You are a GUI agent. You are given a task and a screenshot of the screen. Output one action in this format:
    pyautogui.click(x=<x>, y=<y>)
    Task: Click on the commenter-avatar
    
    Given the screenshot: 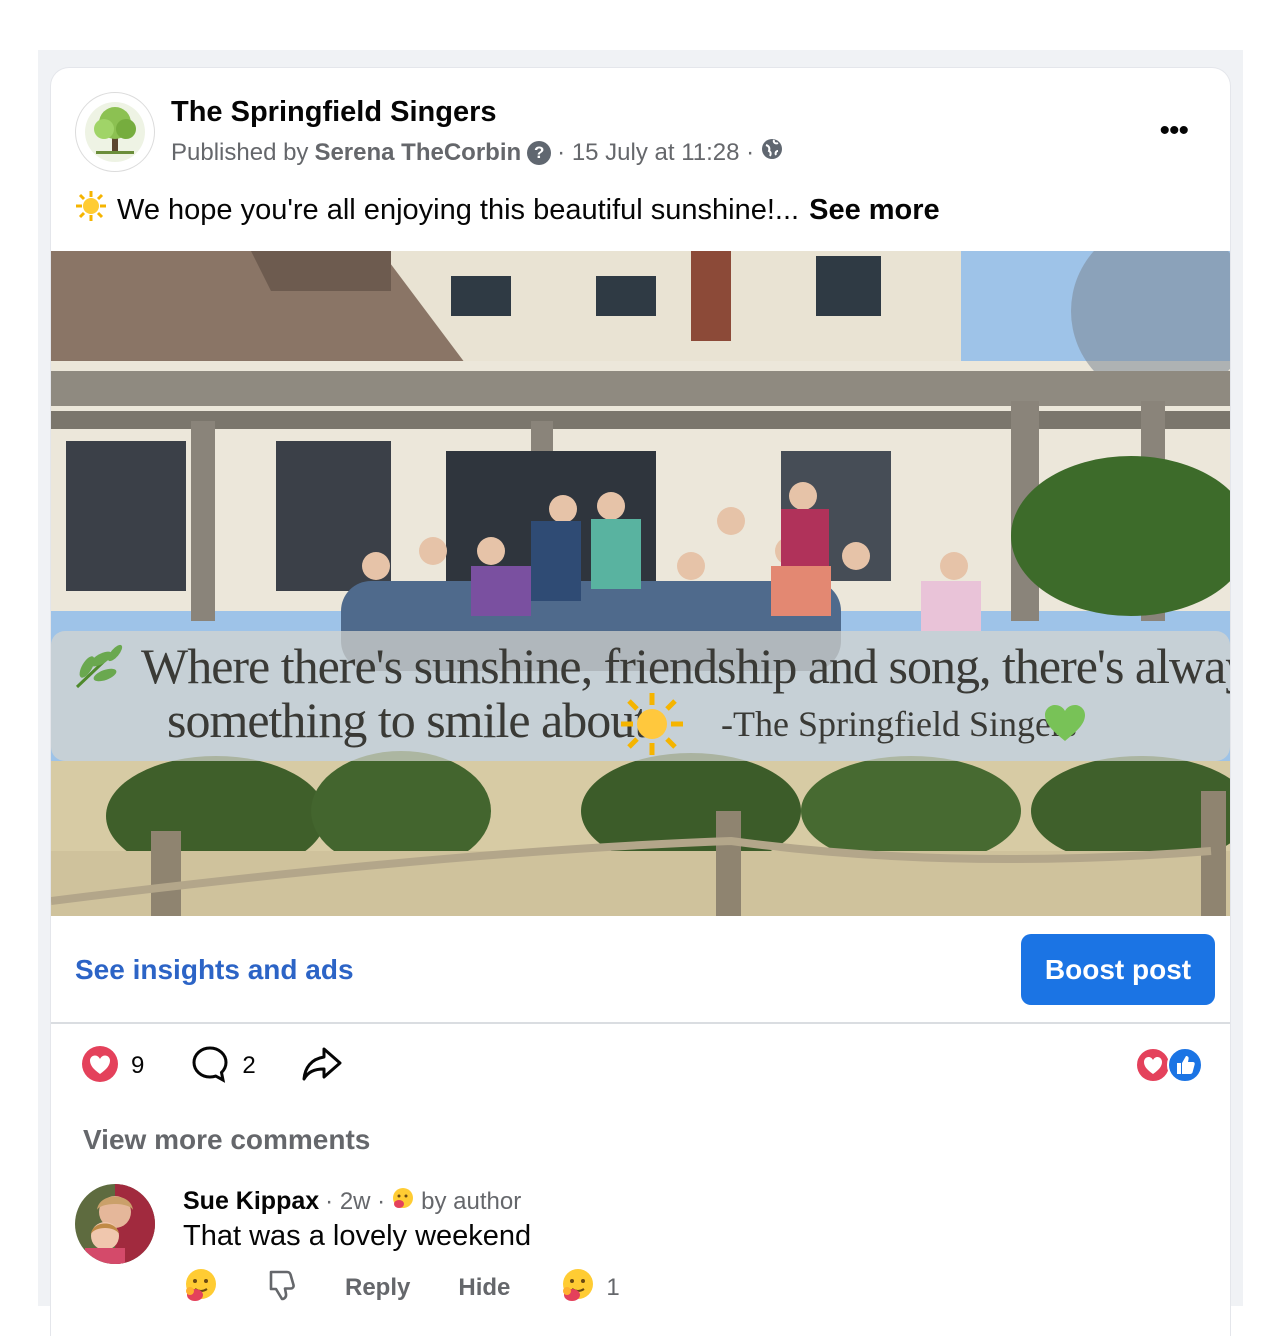 What is the action you would take?
    pyautogui.click(x=115, y=1224)
    